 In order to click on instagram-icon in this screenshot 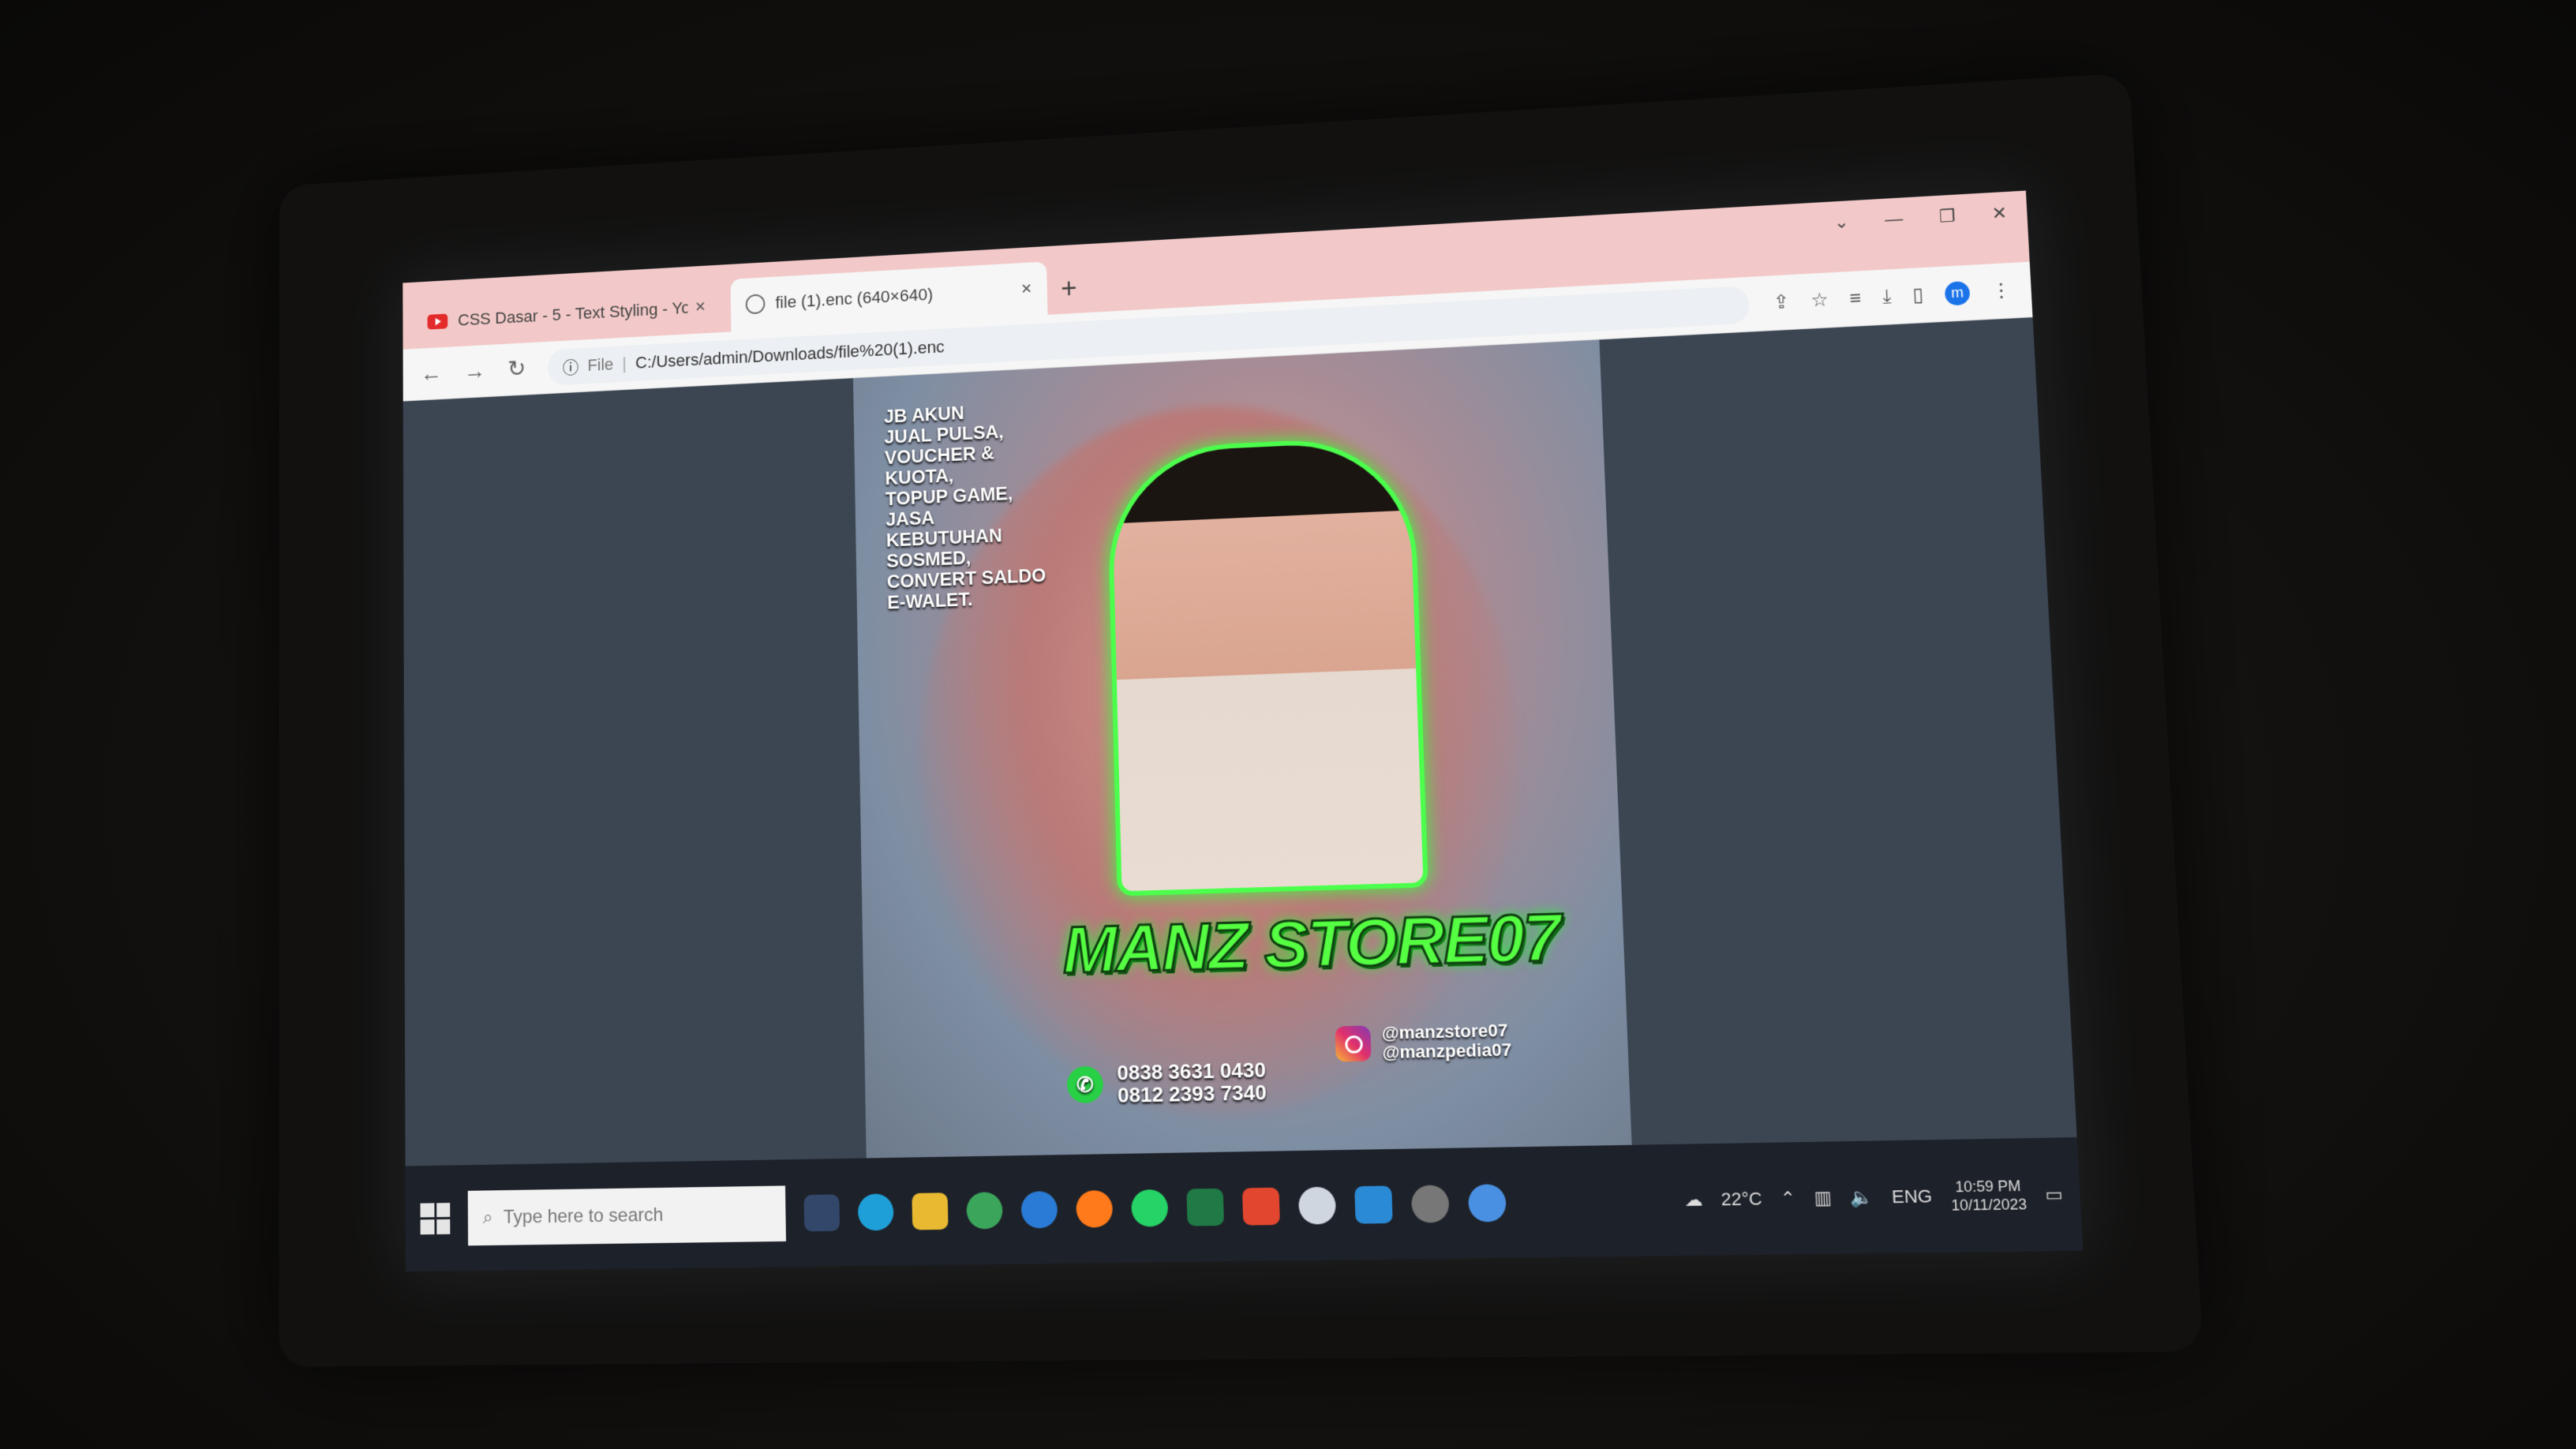, I will do `click(1353, 1043)`.